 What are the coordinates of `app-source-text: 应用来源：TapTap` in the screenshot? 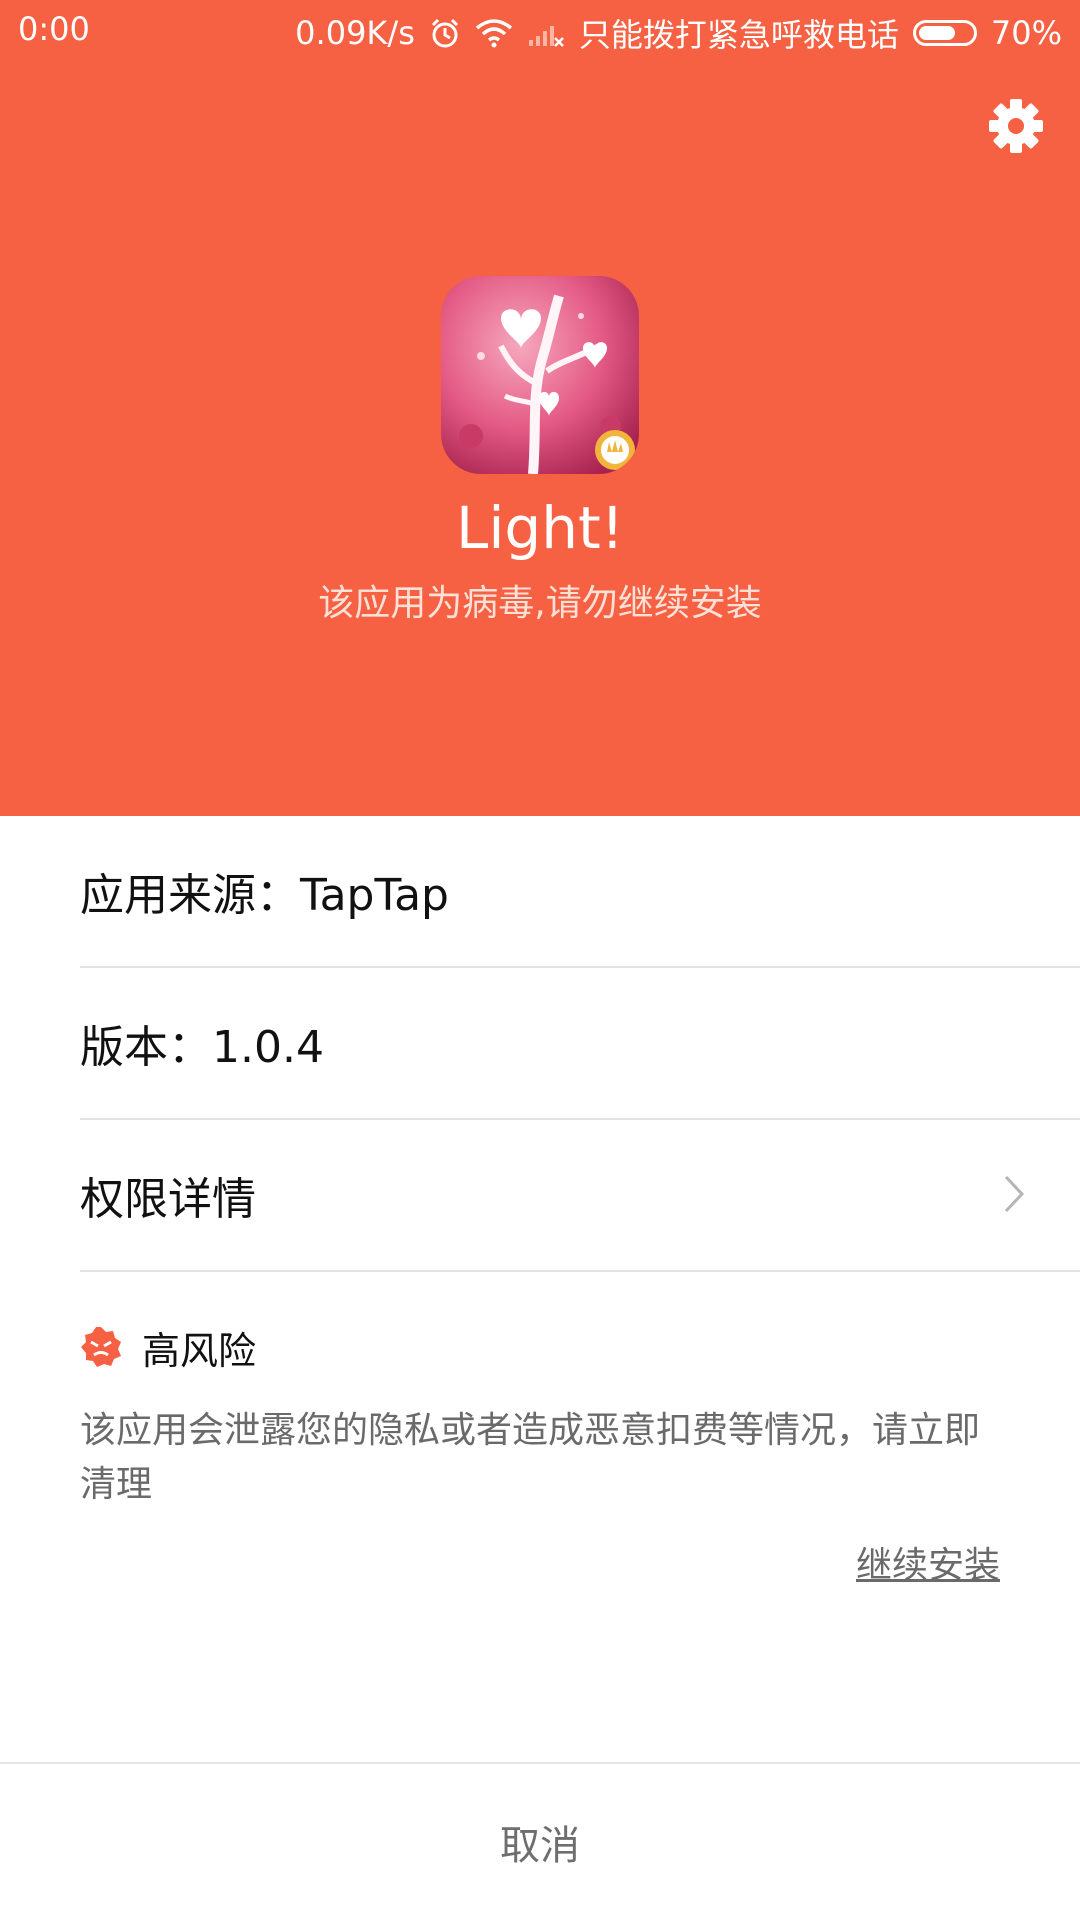 It's located at (264, 895).